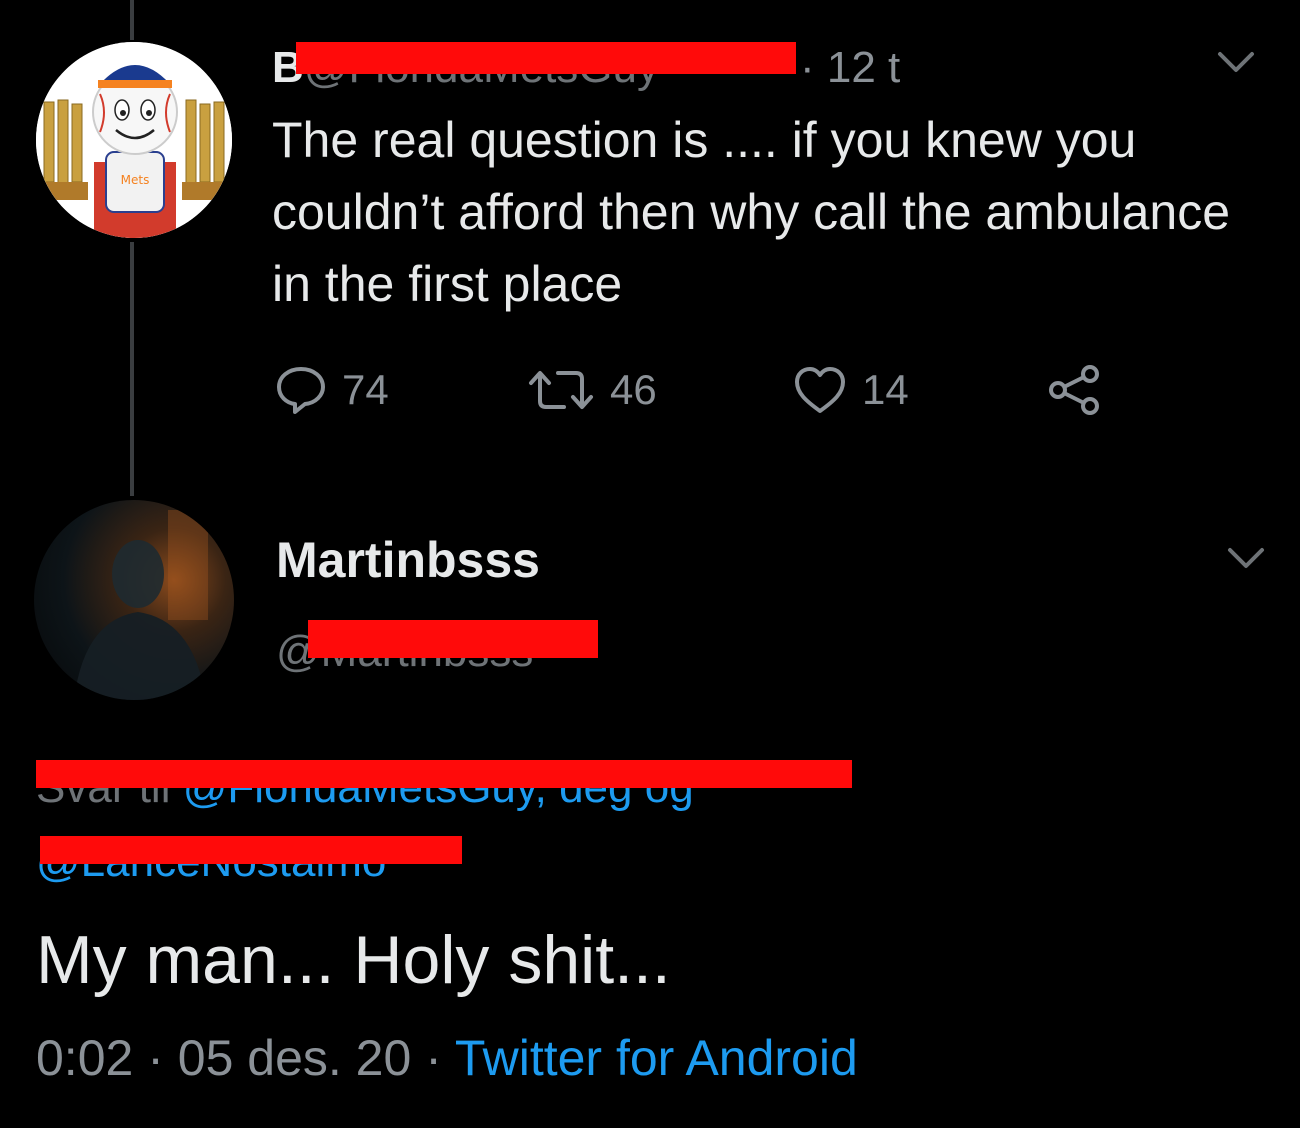 The width and height of the screenshot is (1300, 1128). I want to click on share-button, so click(1074, 390).